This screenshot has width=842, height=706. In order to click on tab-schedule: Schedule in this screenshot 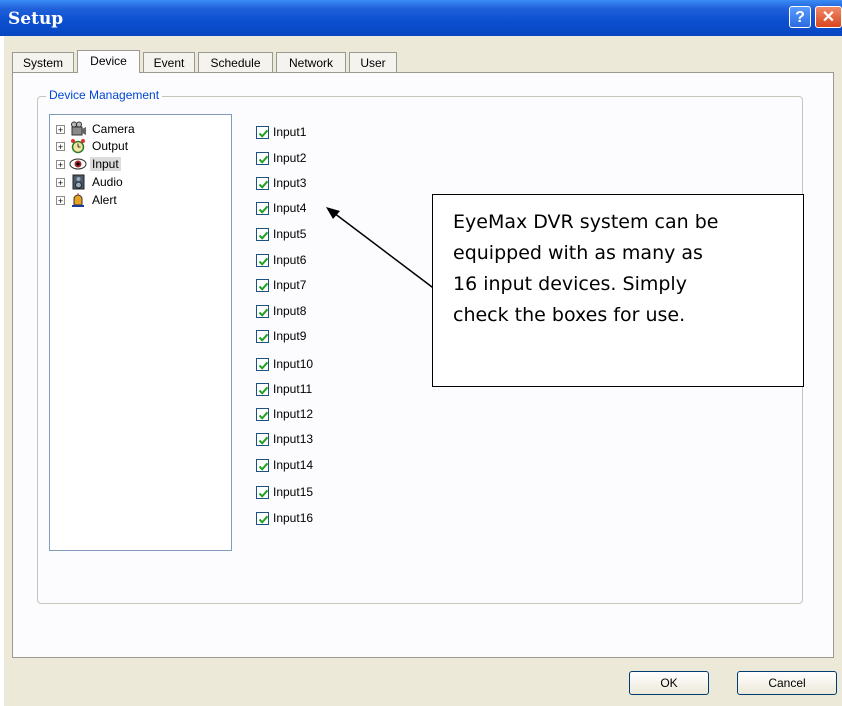, I will do `click(235, 62)`.